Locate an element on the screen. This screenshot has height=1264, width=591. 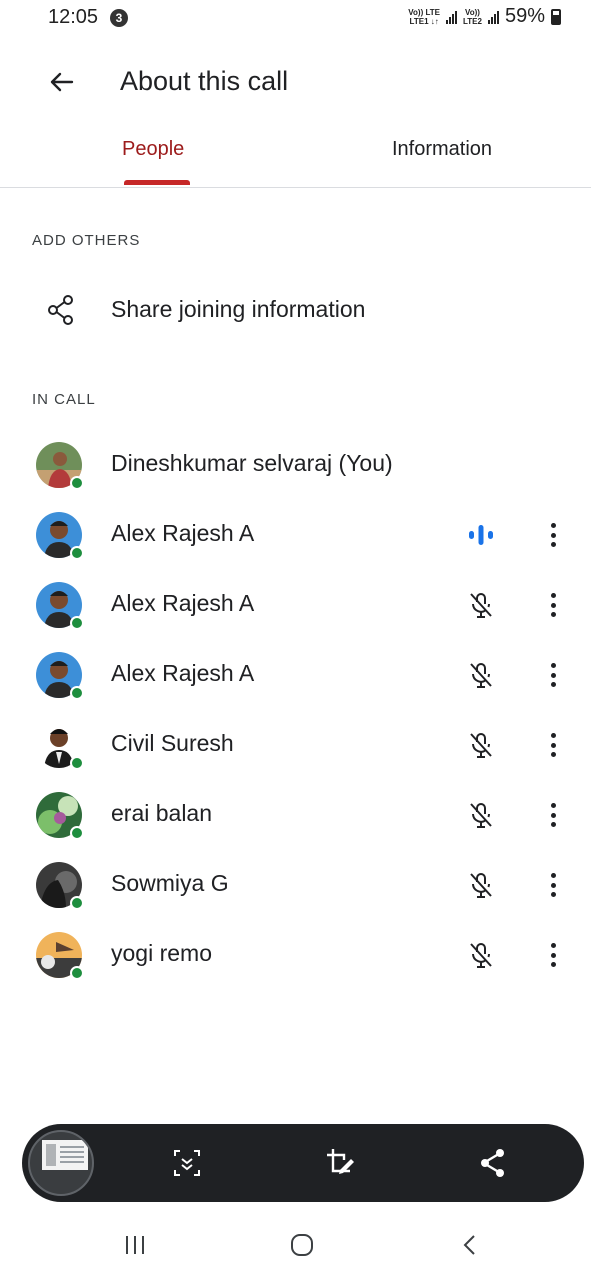
notification-count-badge: 3 is located at coordinates (119, 18).